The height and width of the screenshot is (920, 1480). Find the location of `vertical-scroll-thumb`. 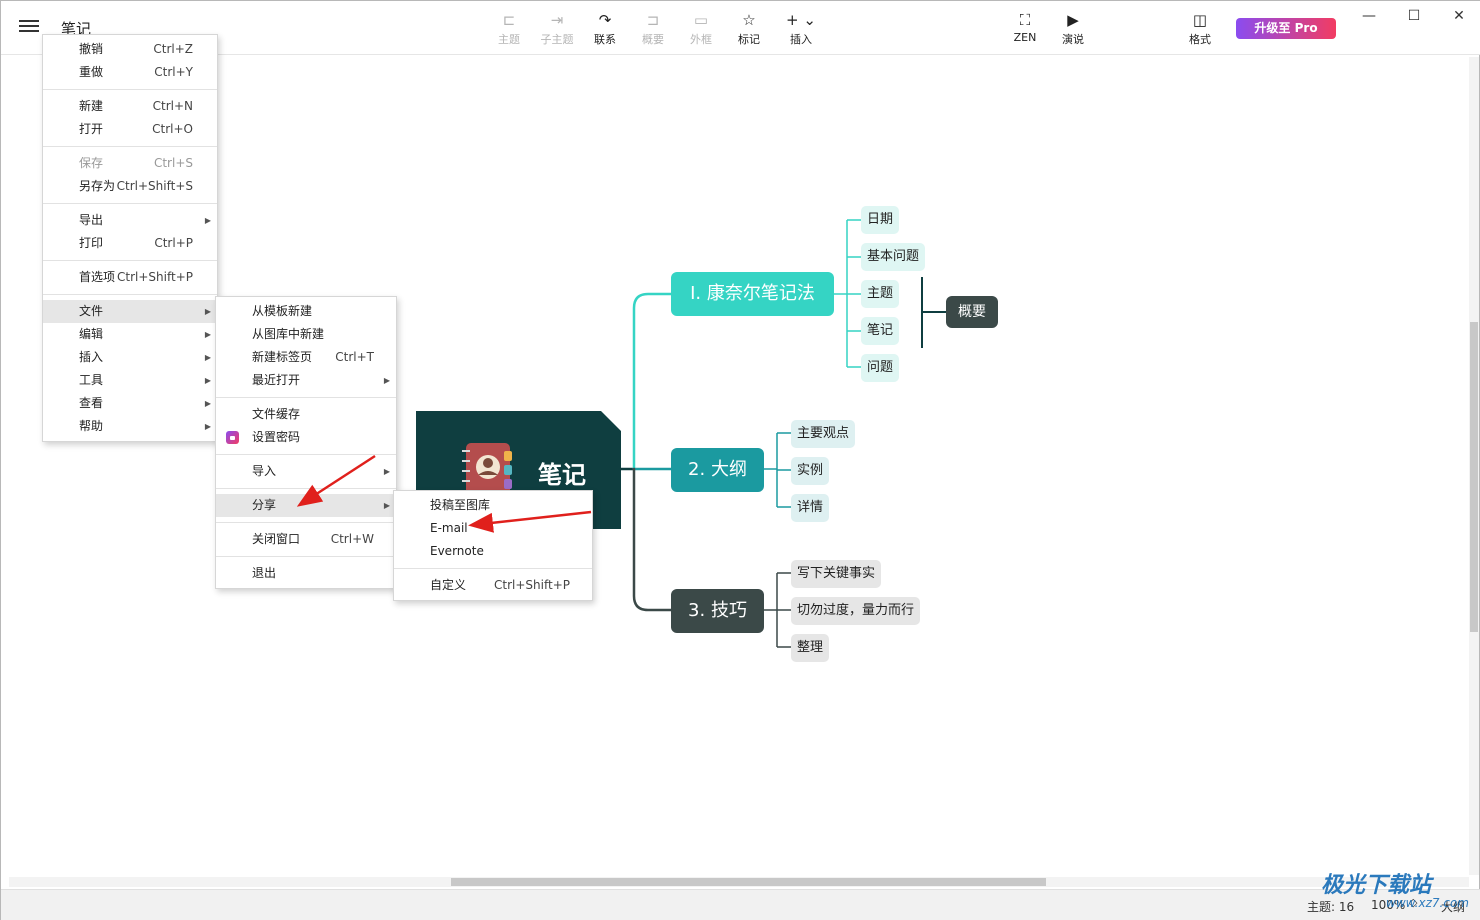

vertical-scroll-thumb is located at coordinates (1474, 477).